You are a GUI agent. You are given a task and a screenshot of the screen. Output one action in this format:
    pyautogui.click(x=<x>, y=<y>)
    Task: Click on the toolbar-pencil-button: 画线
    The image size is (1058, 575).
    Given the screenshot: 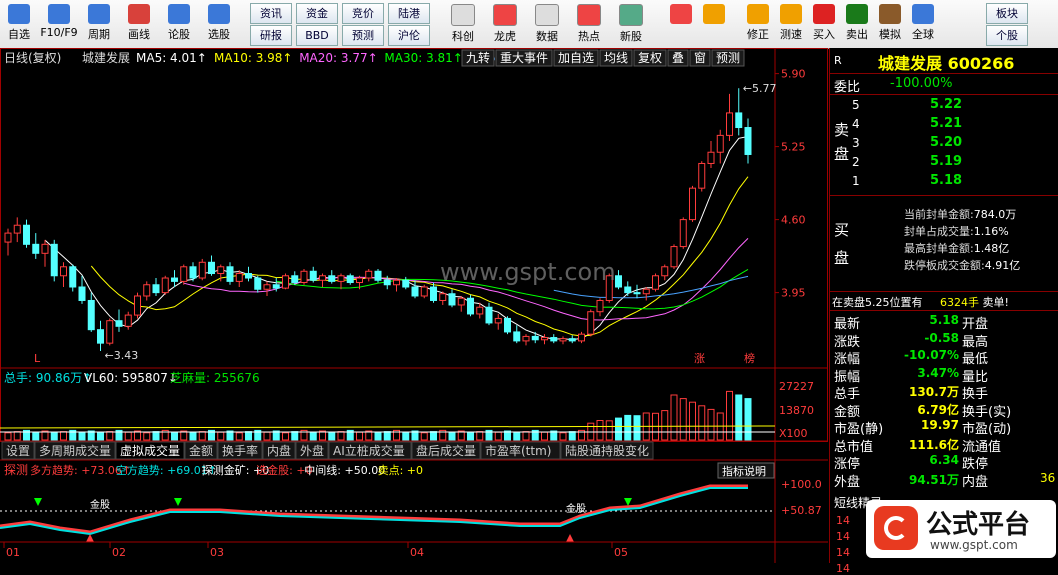 What is the action you would take?
    pyautogui.click(x=139, y=24)
    